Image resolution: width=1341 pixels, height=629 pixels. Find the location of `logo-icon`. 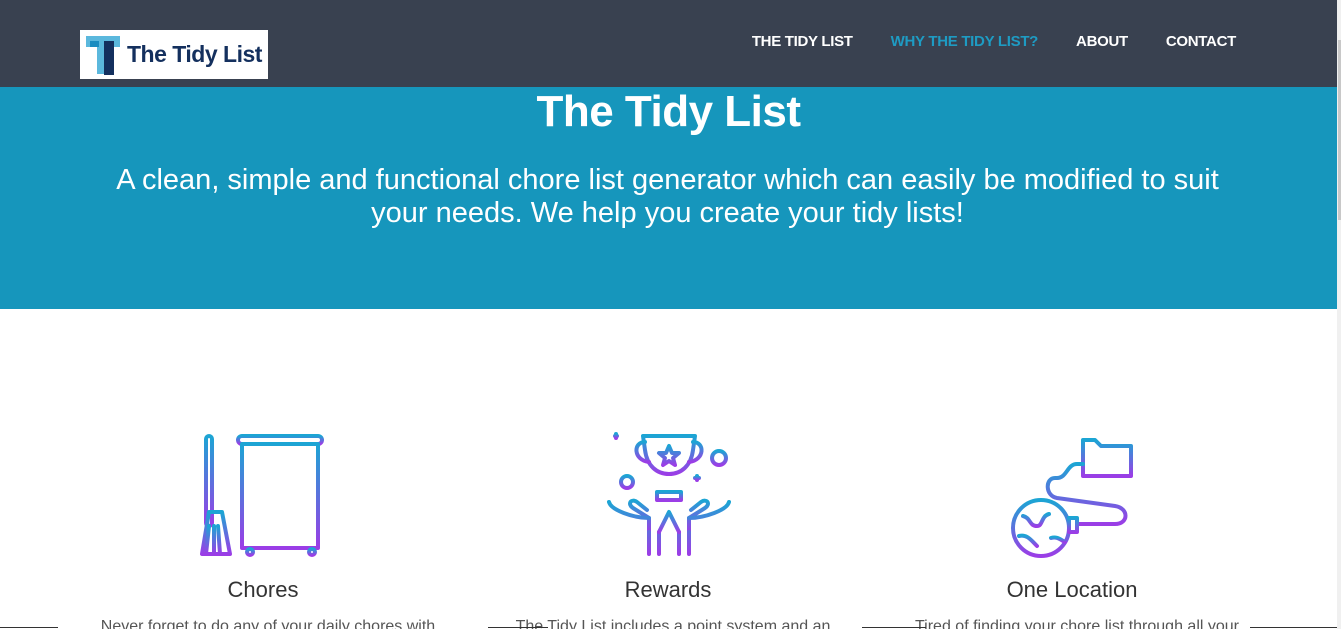

logo-icon is located at coordinates (103, 55).